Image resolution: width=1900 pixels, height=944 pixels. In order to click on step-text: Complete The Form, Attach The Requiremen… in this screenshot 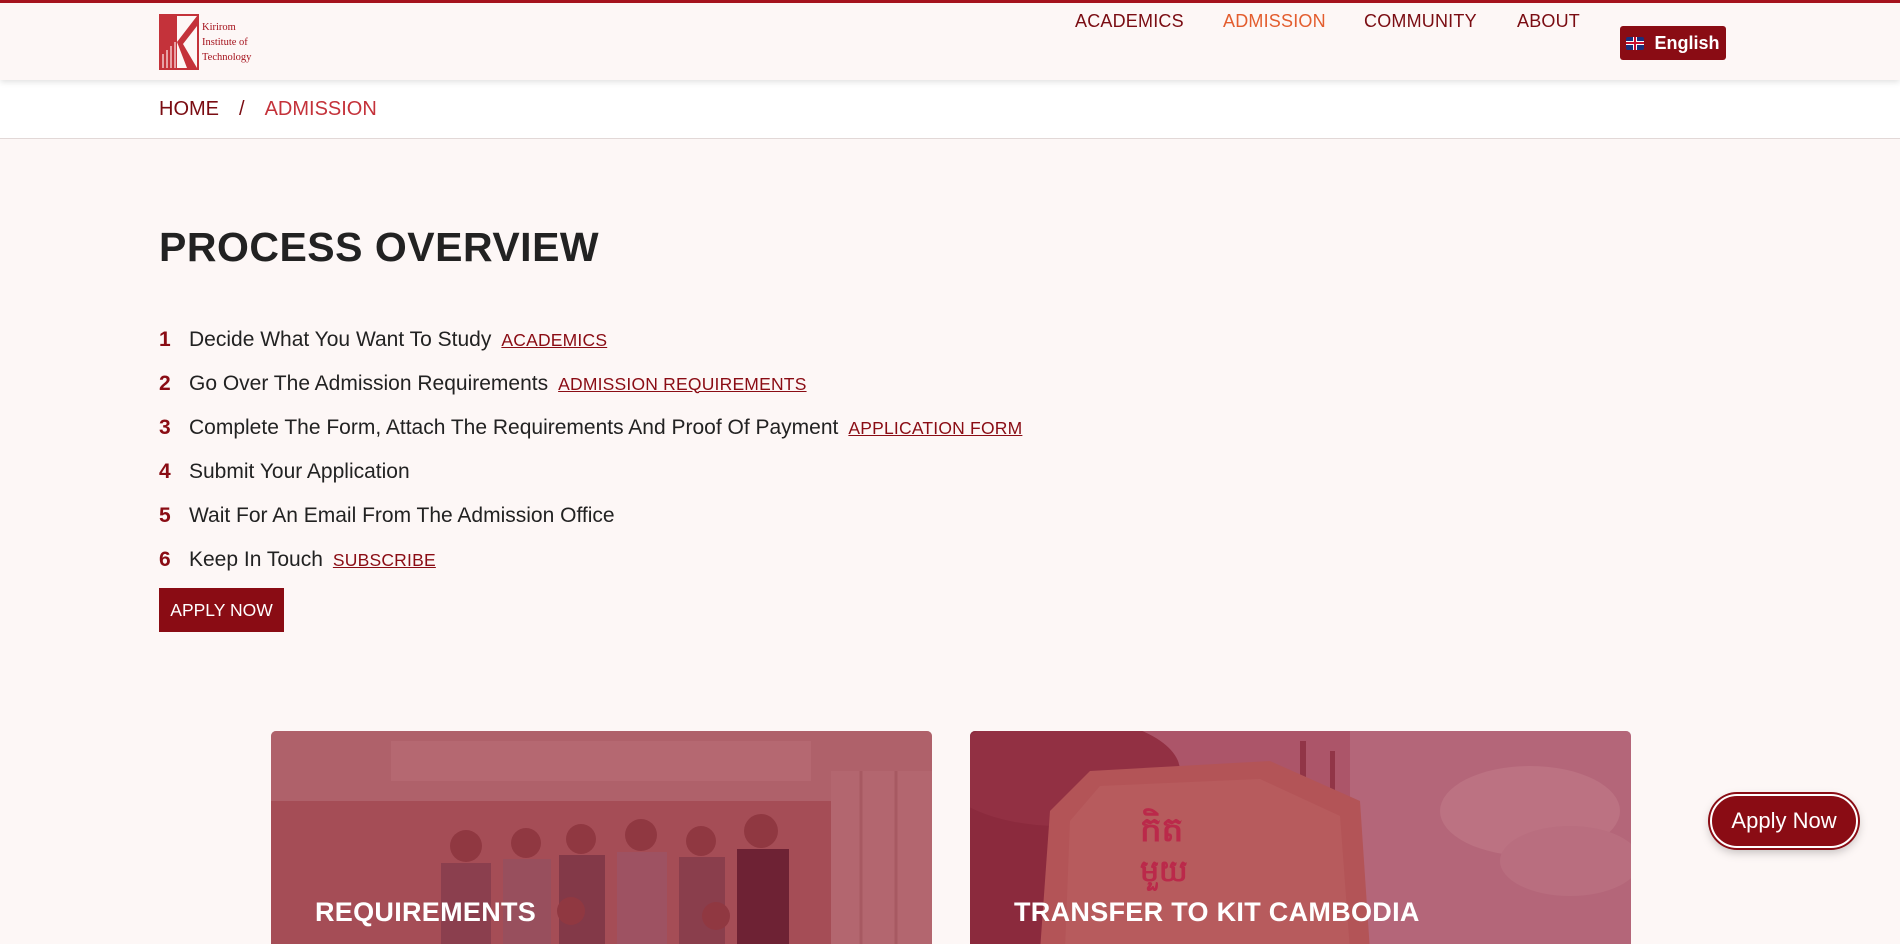, I will do `click(514, 427)`.